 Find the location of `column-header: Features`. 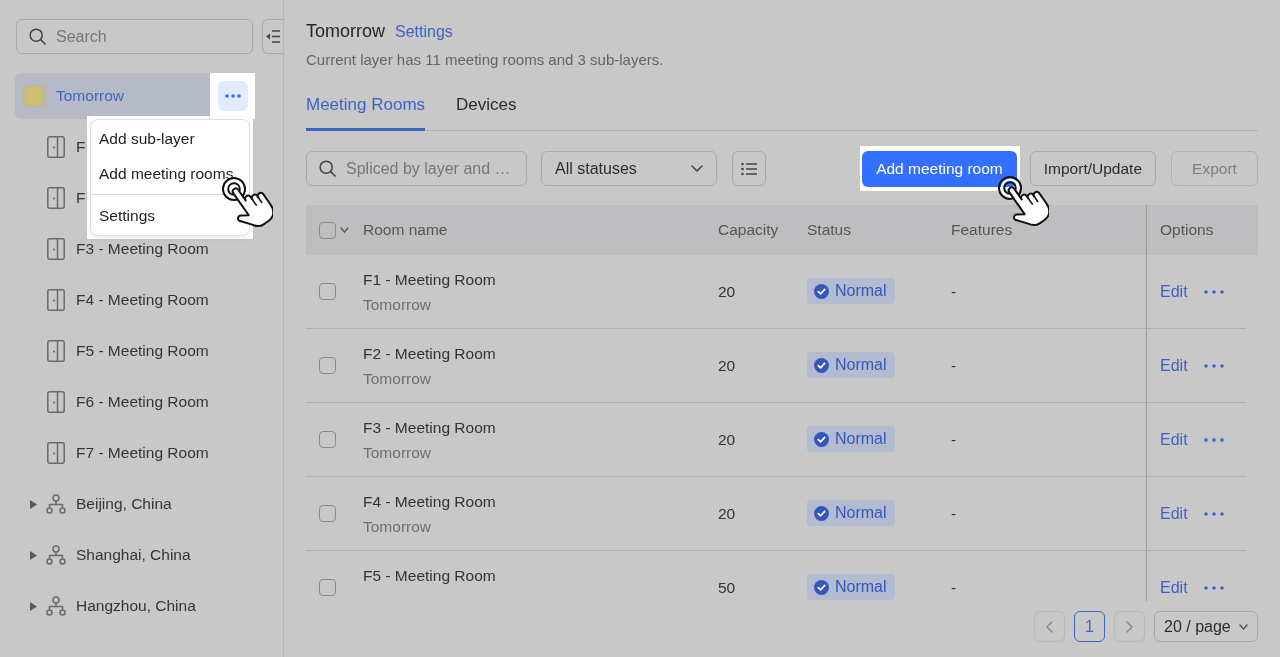

column-header: Features is located at coordinates (982, 230).